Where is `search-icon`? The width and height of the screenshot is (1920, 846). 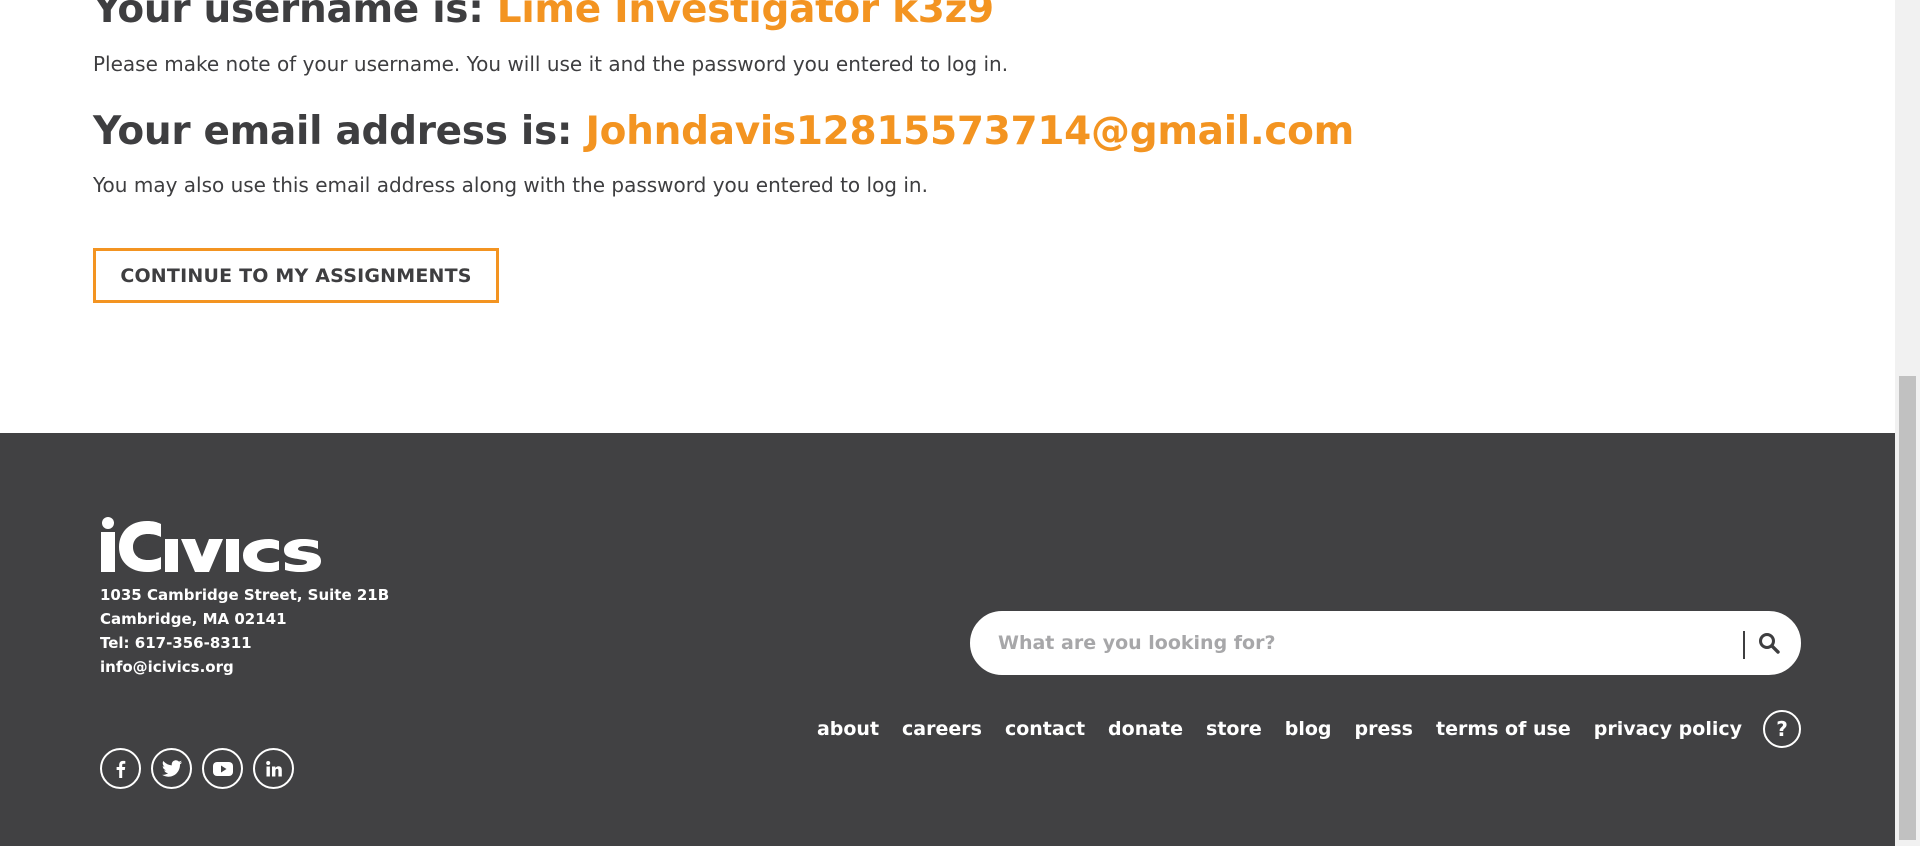
search-icon is located at coordinates (1769, 643).